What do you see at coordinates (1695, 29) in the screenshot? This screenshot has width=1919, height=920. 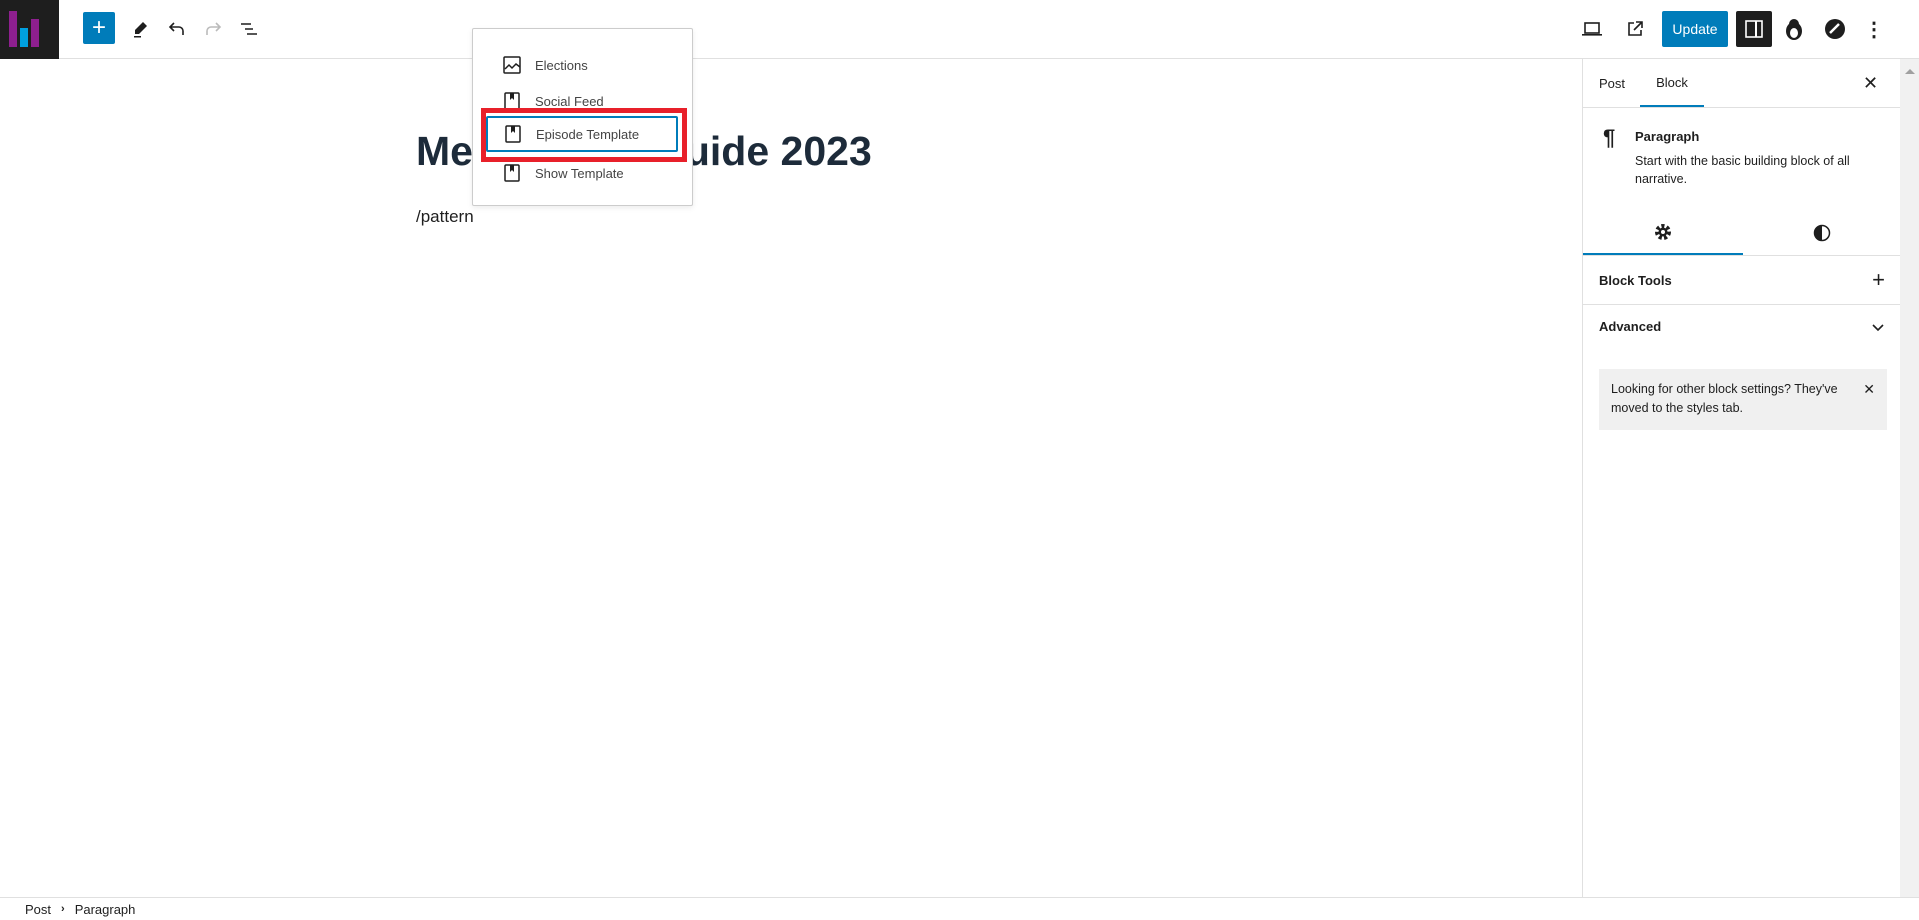 I see `update-button: Update` at bounding box center [1695, 29].